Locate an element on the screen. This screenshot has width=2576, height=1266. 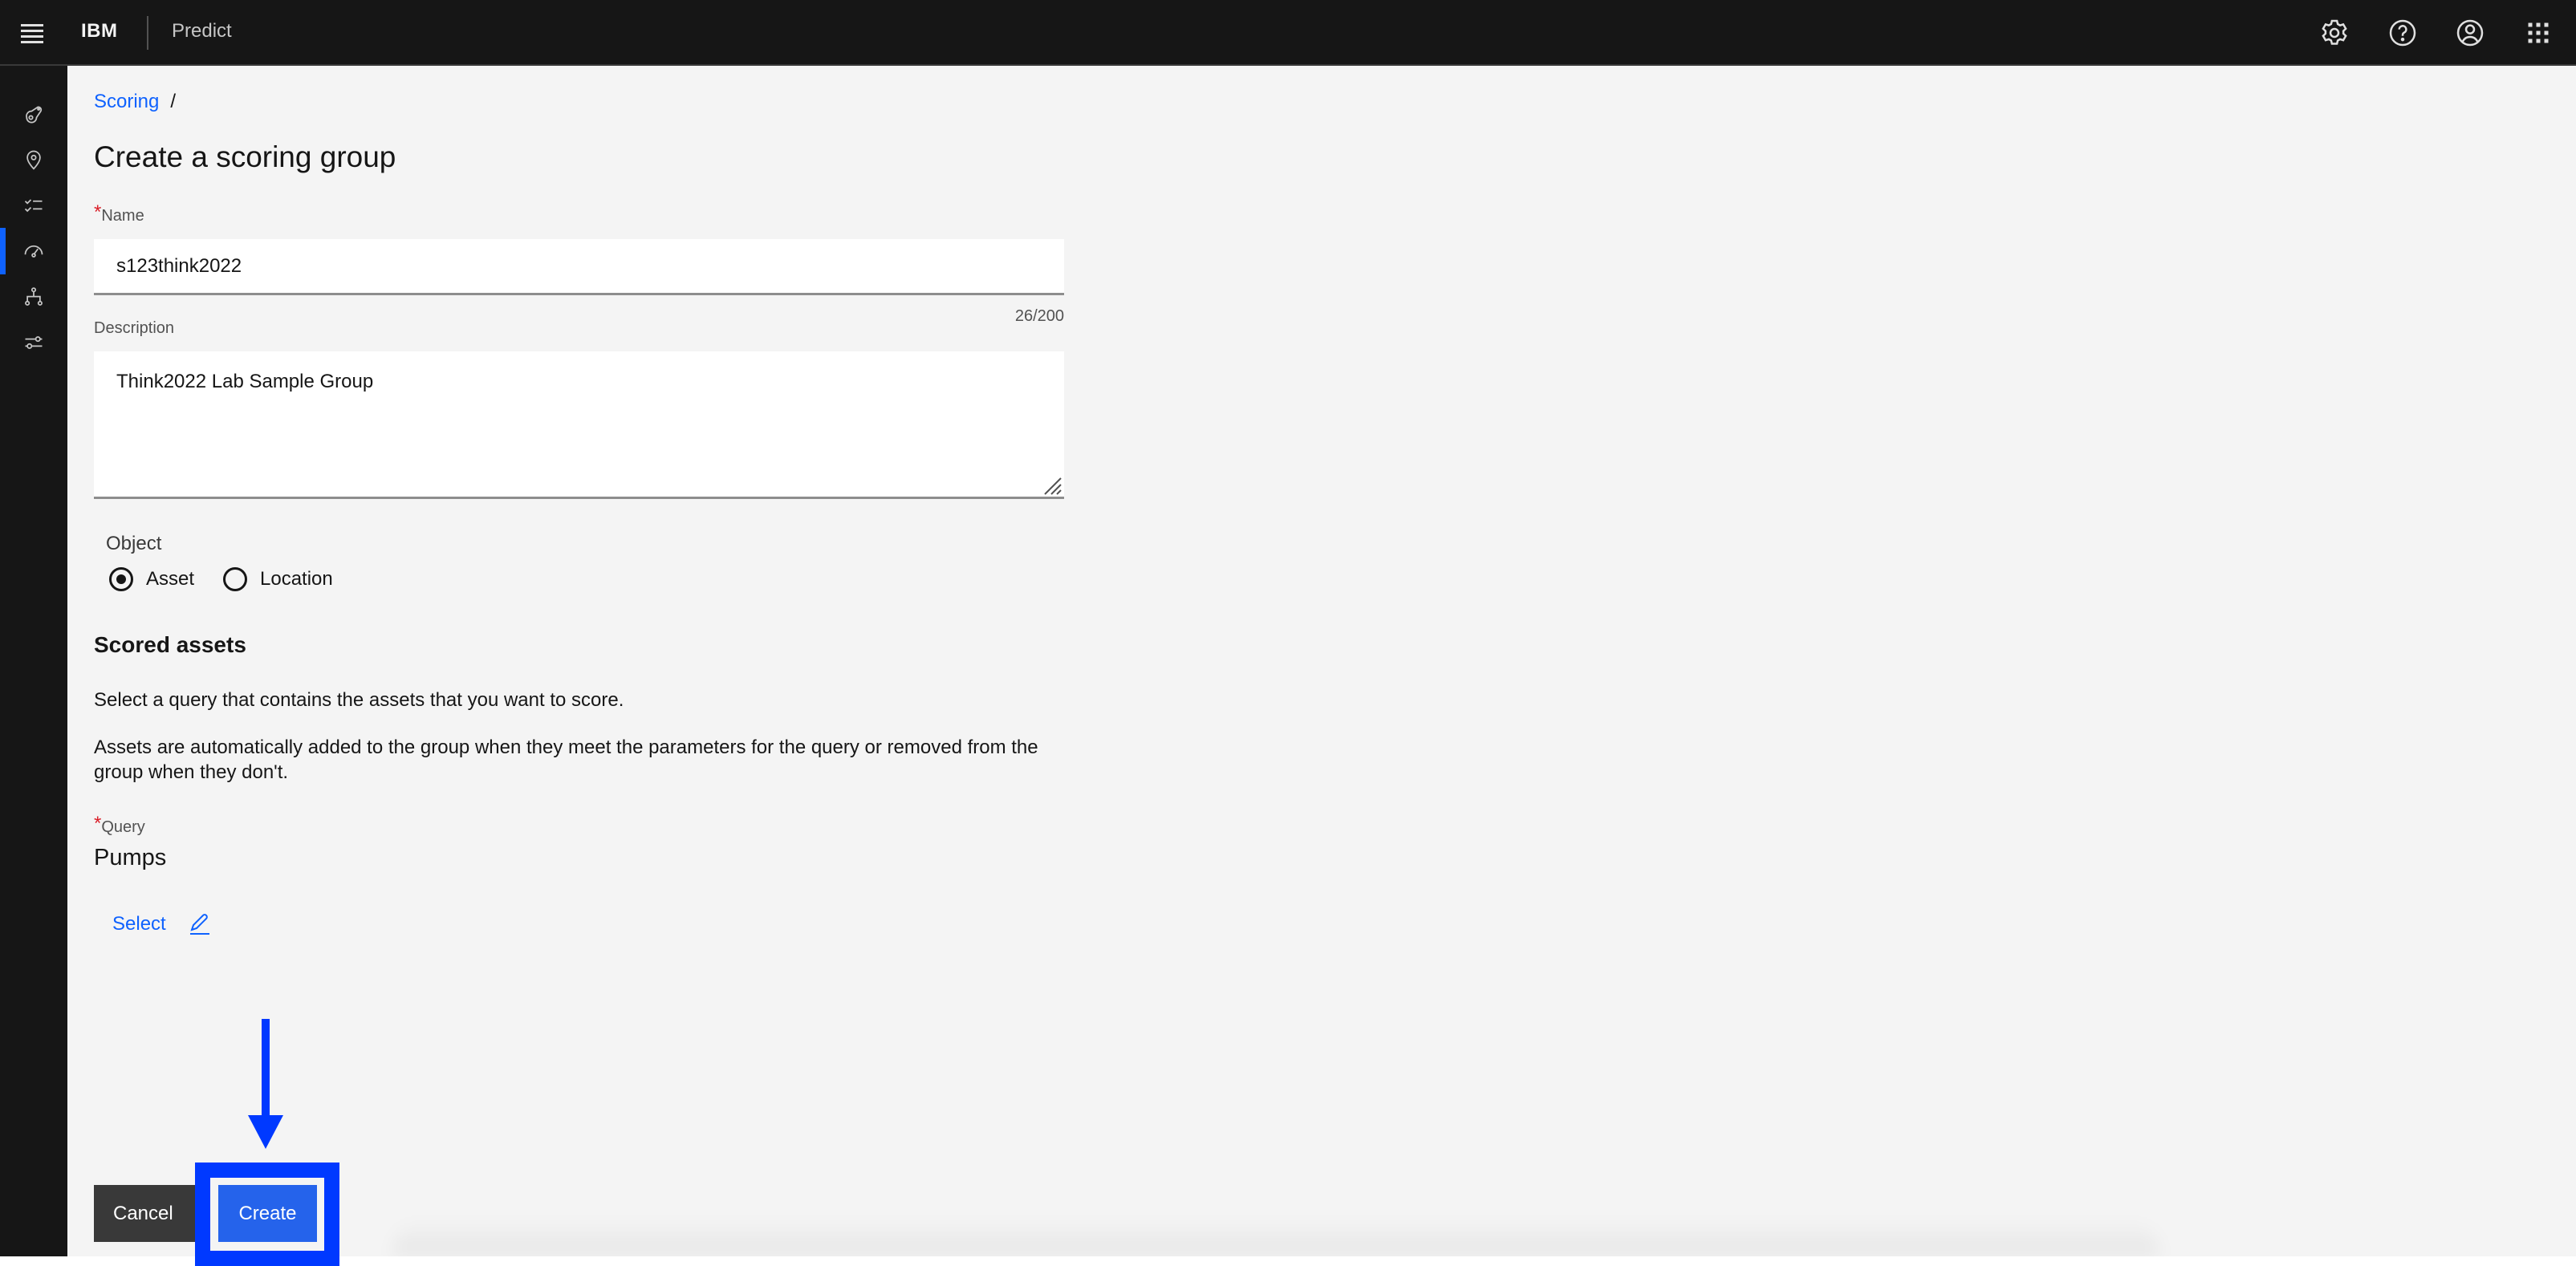
menu-icon is located at coordinates (32, 33).